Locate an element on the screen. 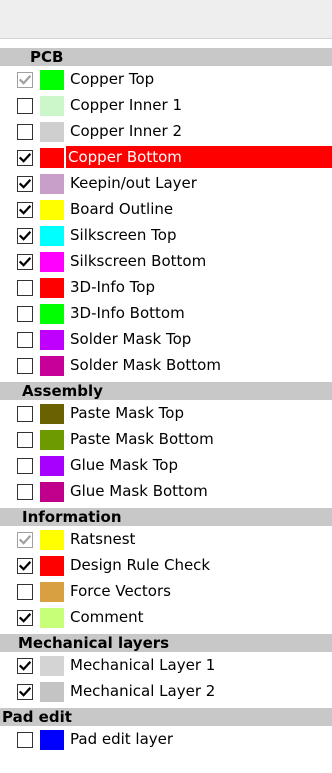 The height and width of the screenshot is (773, 332). layer-row-3d-info-top: 3D-Info Top is located at coordinates (166, 289).